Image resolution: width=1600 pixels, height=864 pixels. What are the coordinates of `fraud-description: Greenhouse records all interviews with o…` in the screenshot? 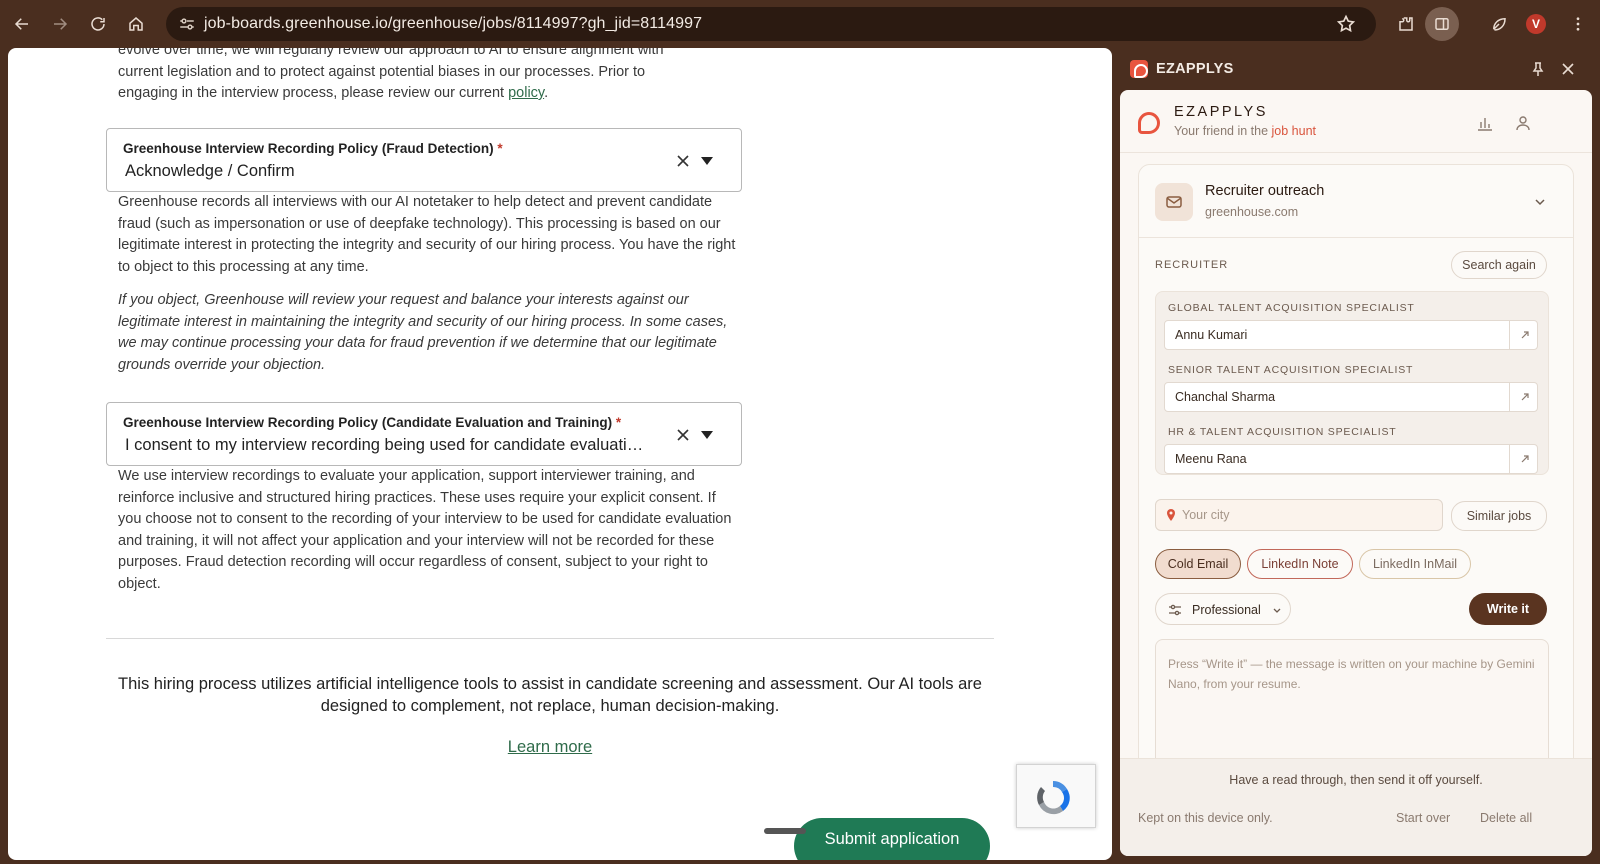 It's located at (427, 234).